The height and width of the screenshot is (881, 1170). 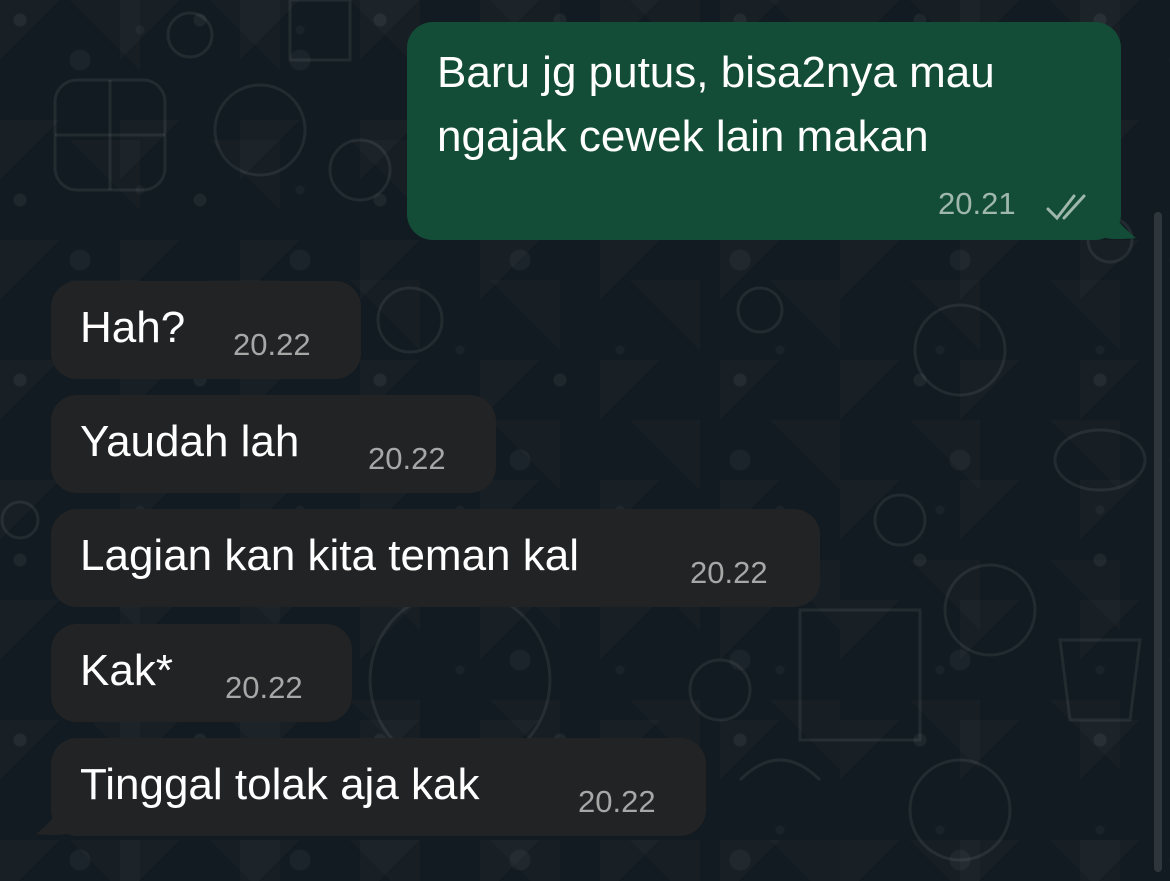 What do you see at coordinates (977, 203) in the screenshot?
I see `outgoing-message-time: 20.21` at bounding box center [977, 203].